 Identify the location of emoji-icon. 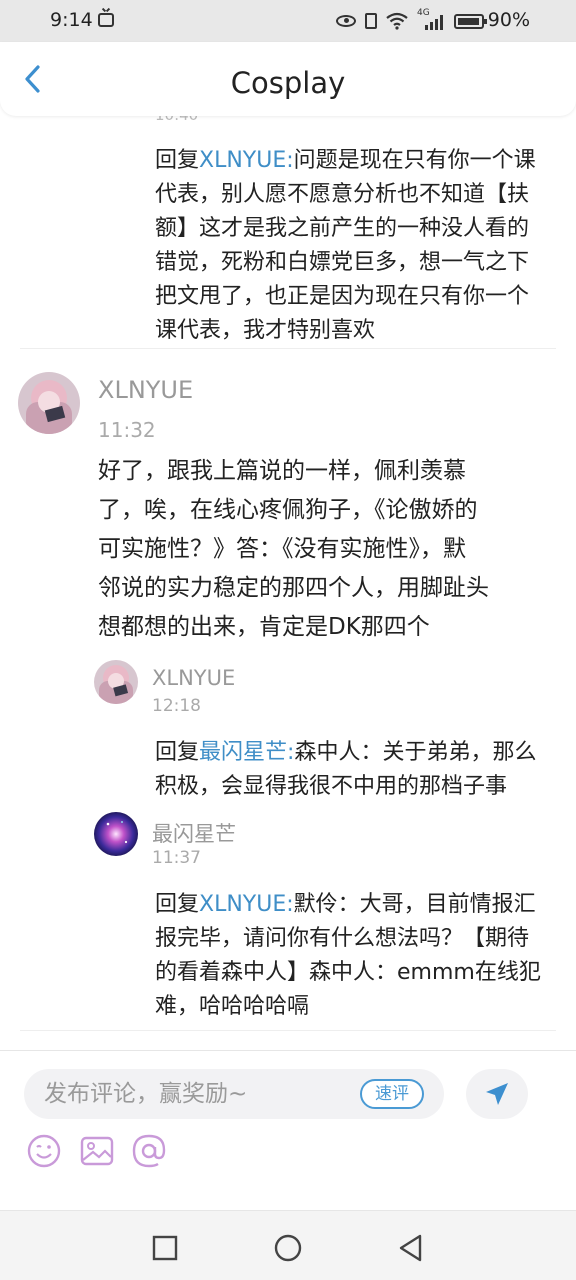
(44, 1151).